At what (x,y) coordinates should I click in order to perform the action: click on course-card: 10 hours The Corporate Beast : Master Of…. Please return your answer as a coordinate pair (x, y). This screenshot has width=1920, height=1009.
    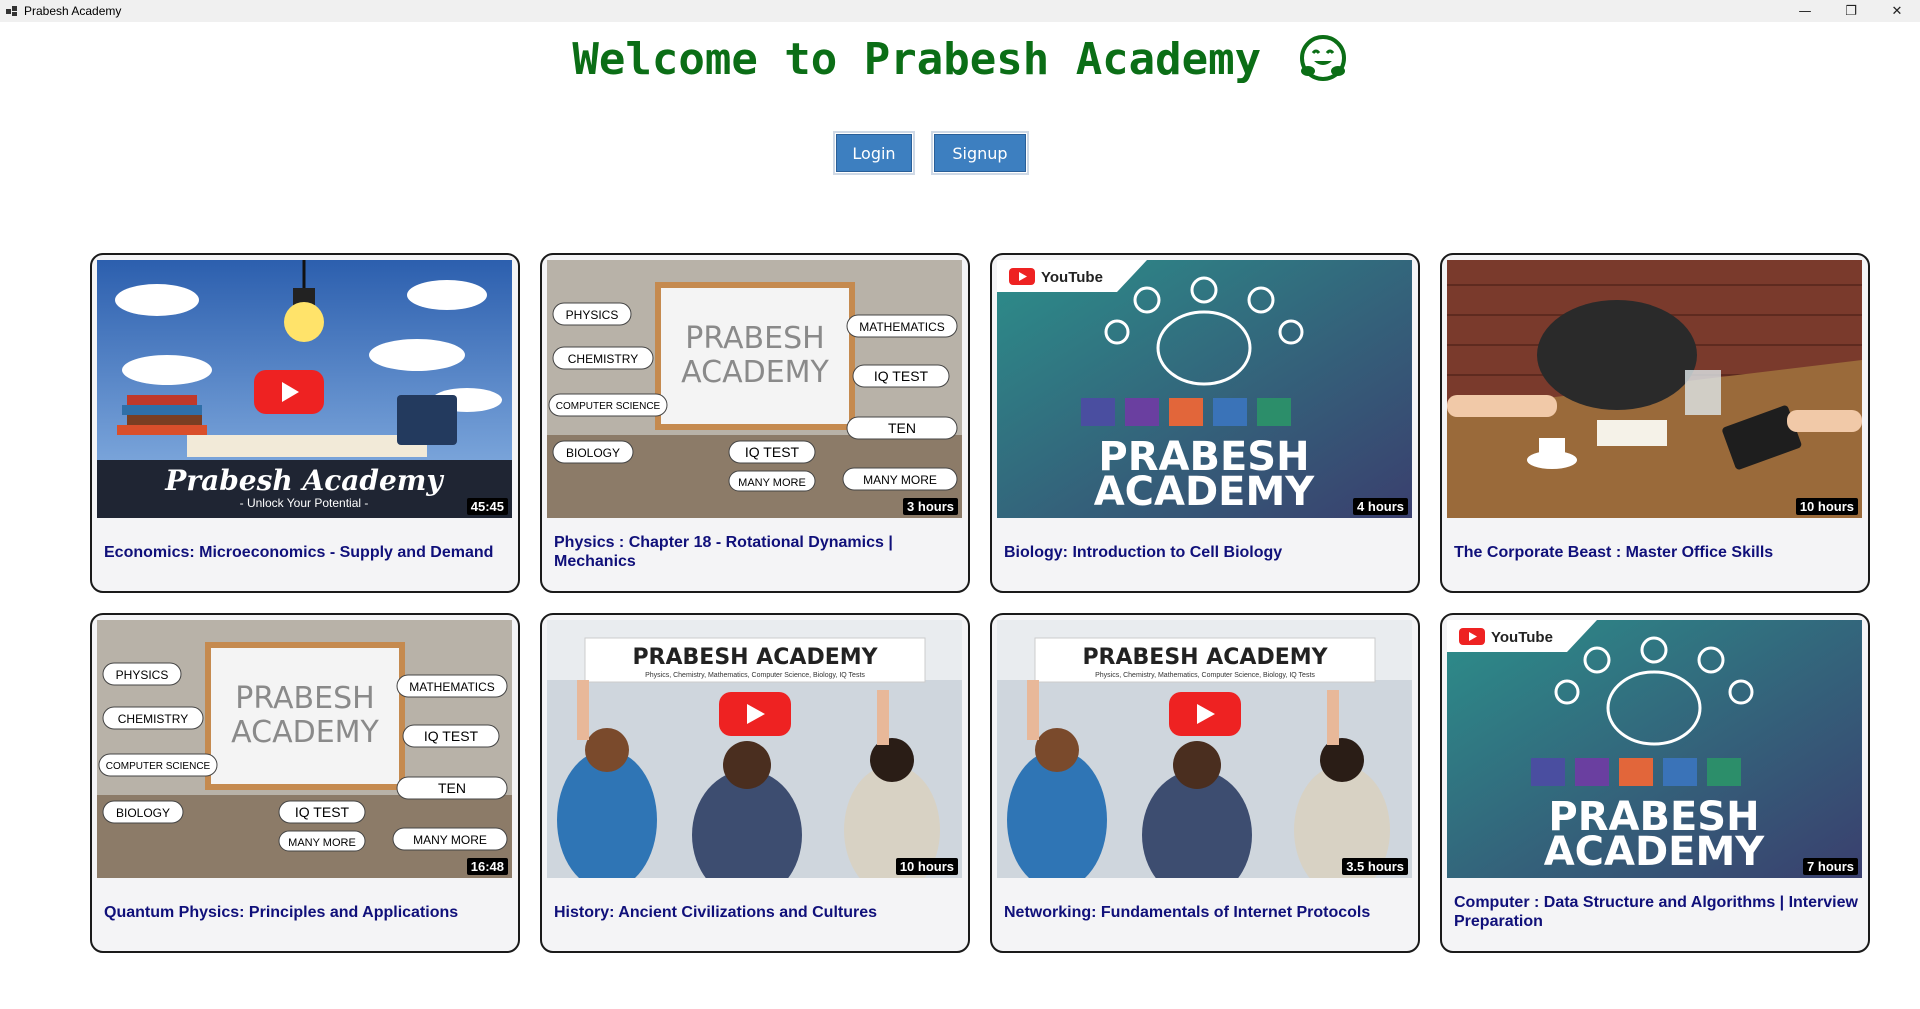
    Looking at the image, I should click on (1655, 423).